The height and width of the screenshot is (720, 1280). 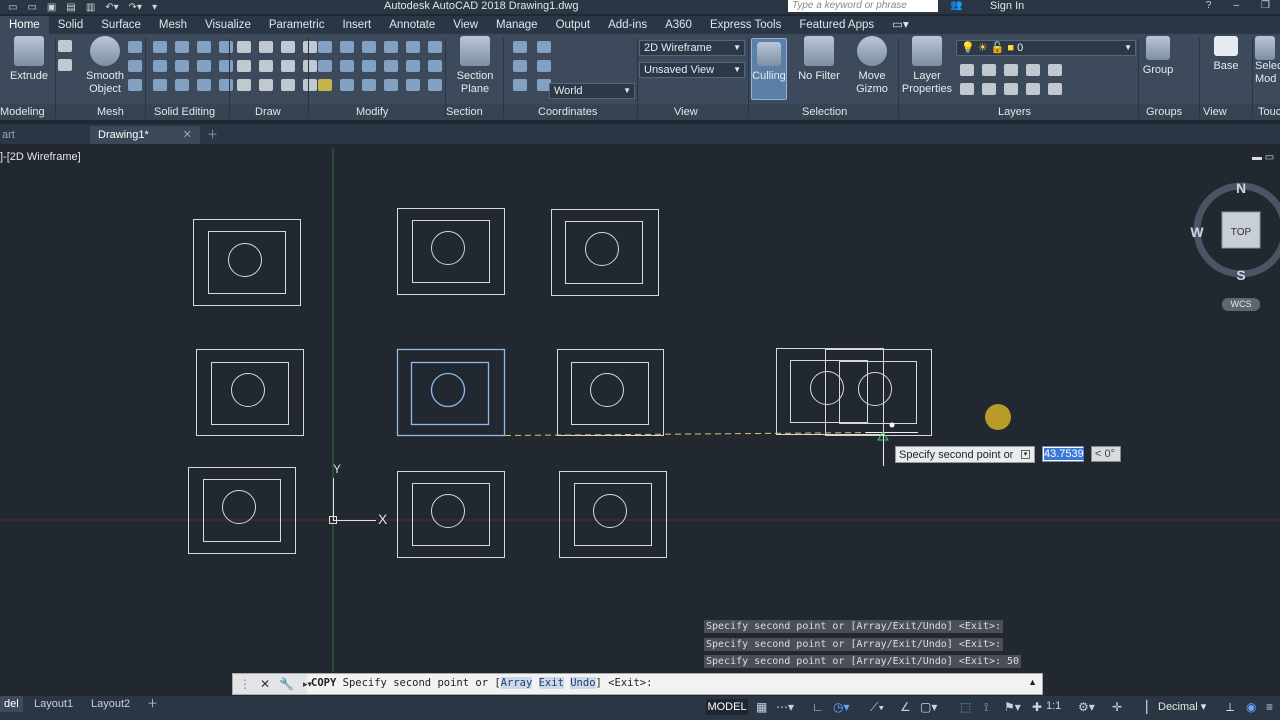 I want to click on object-snap-icon: ▢▾, so click(x=928, y=707).